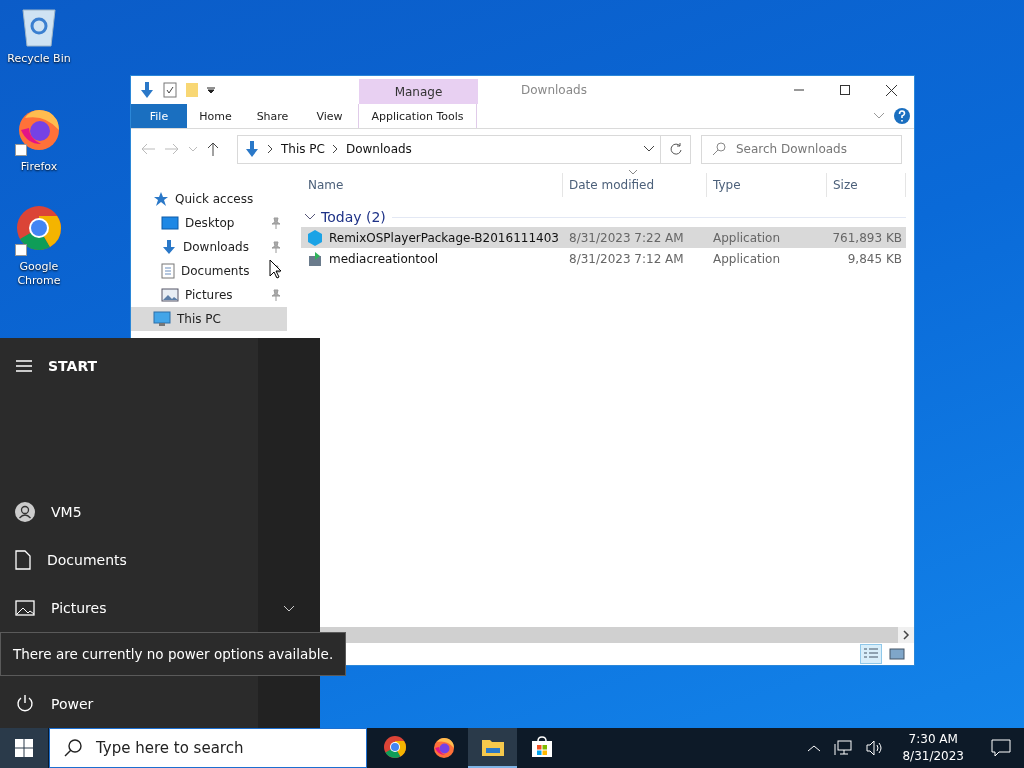 The width and height of the screenshot is (1024, 768). Describe the element at coordinates (289, 609) in the screenshot. I see `chevron-down-icon` at that location.